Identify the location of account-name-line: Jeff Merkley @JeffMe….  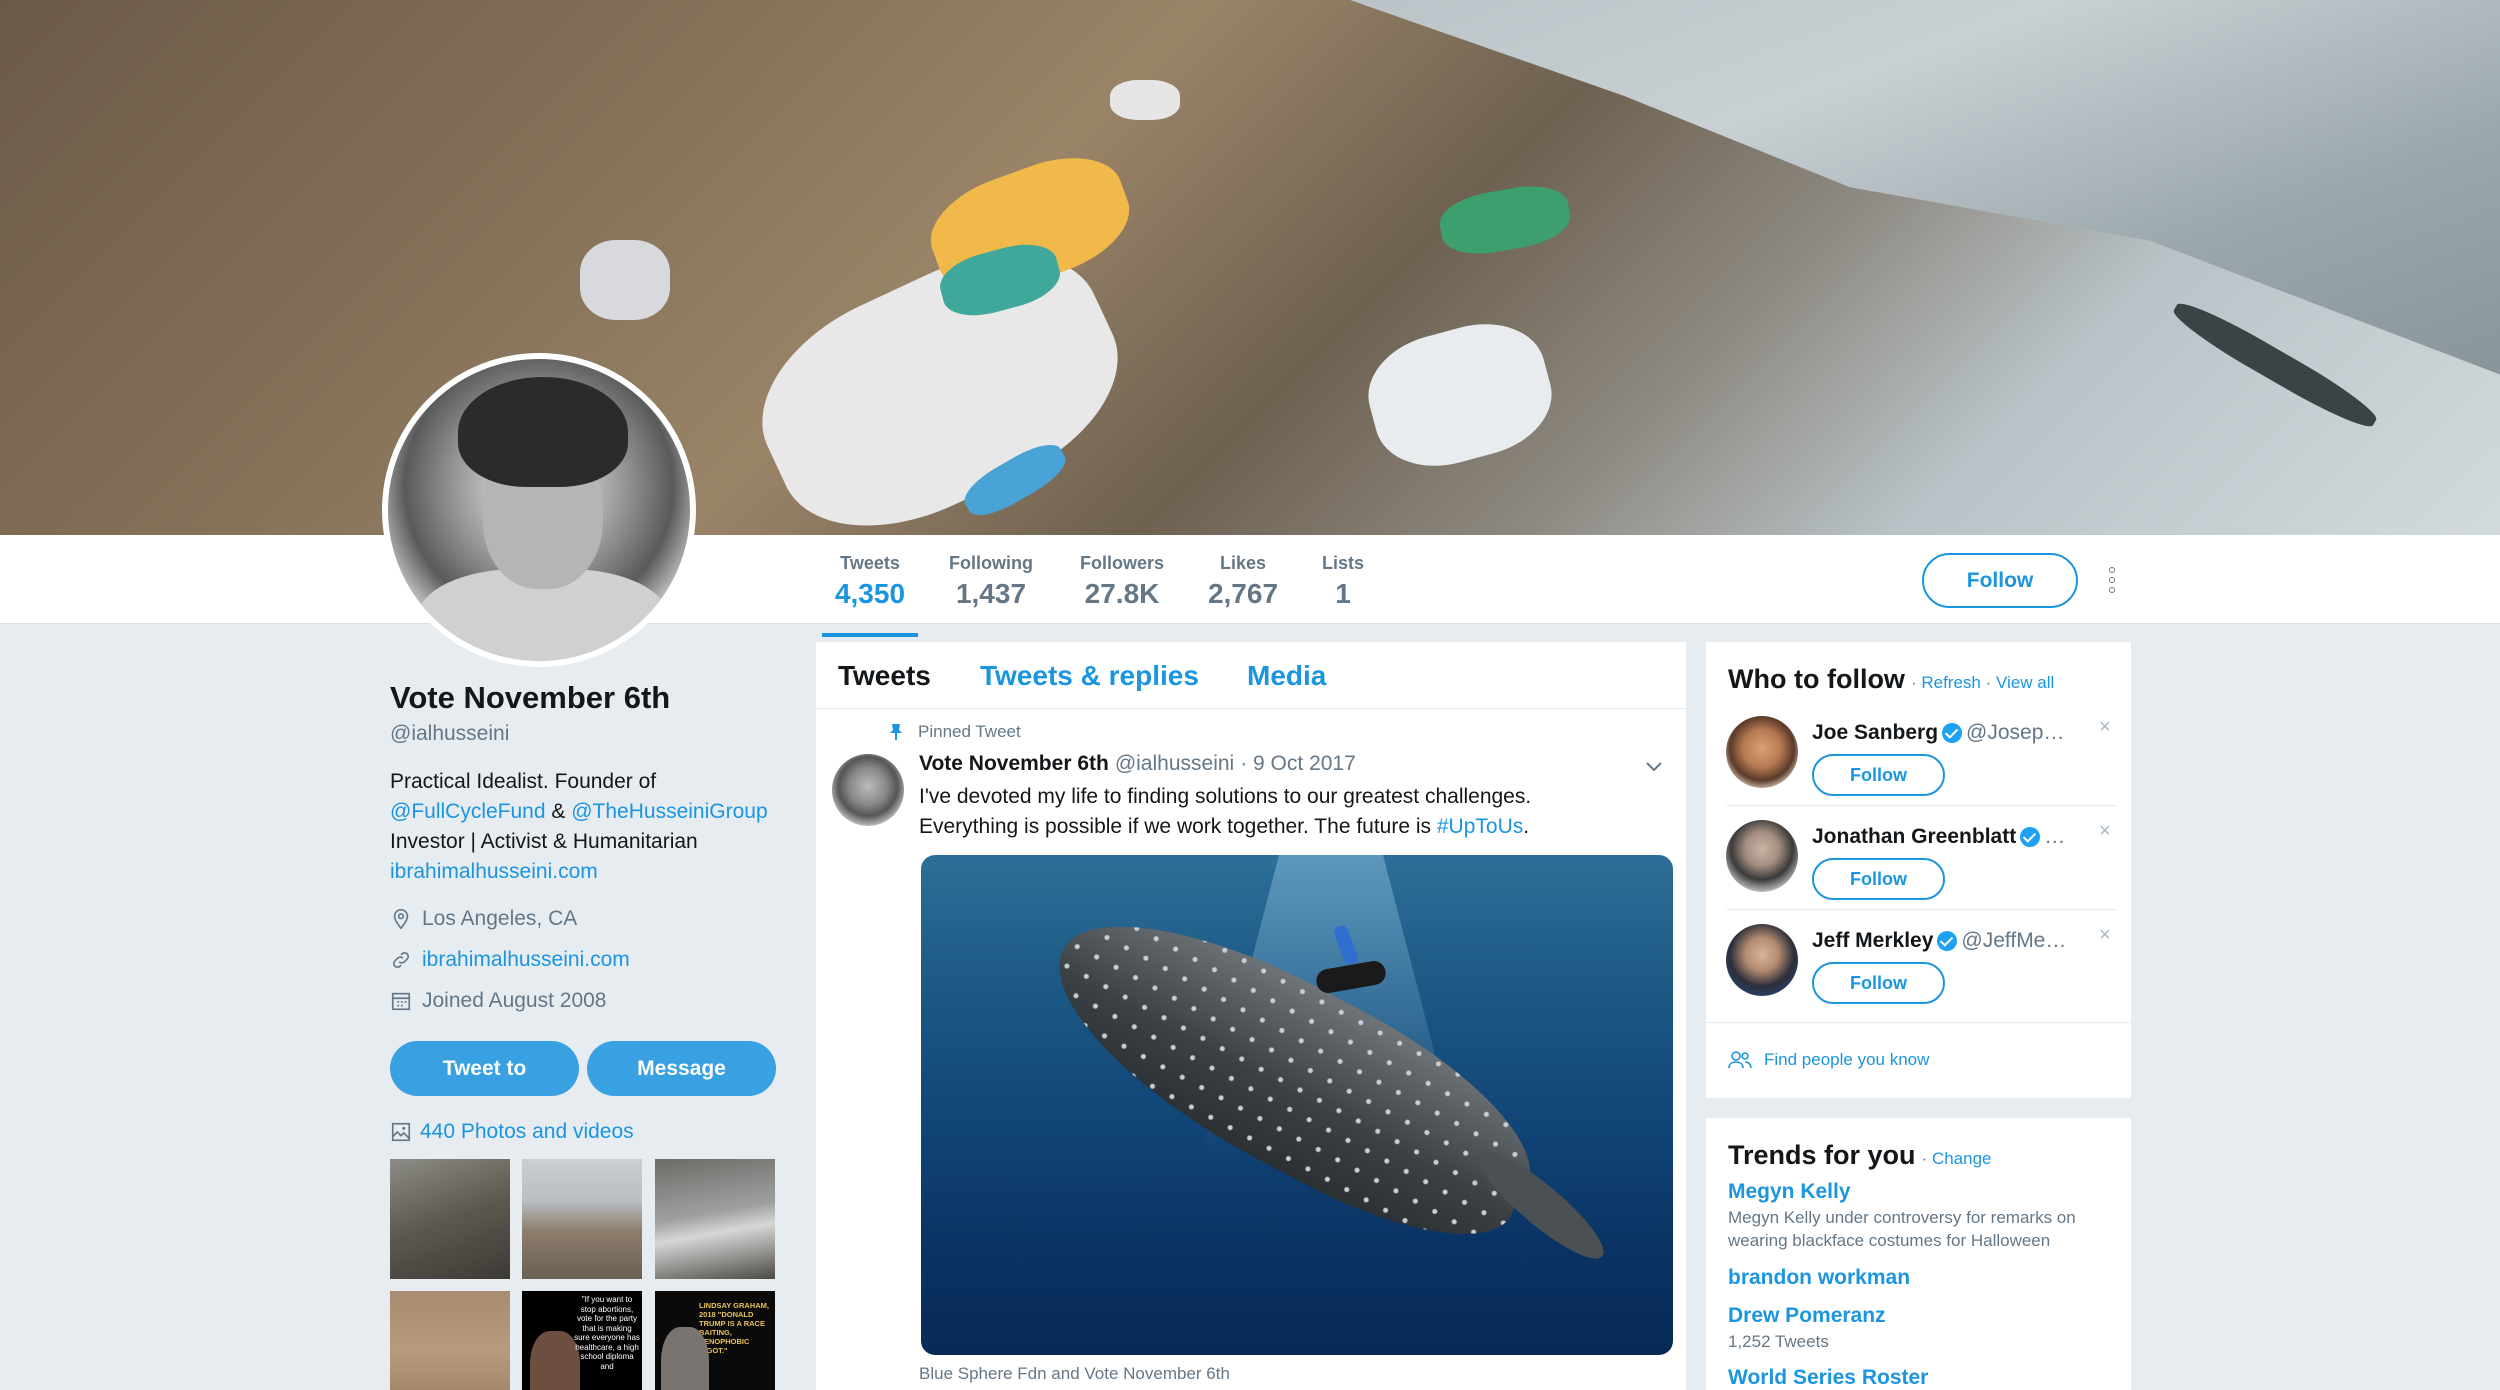
(1944, 941).